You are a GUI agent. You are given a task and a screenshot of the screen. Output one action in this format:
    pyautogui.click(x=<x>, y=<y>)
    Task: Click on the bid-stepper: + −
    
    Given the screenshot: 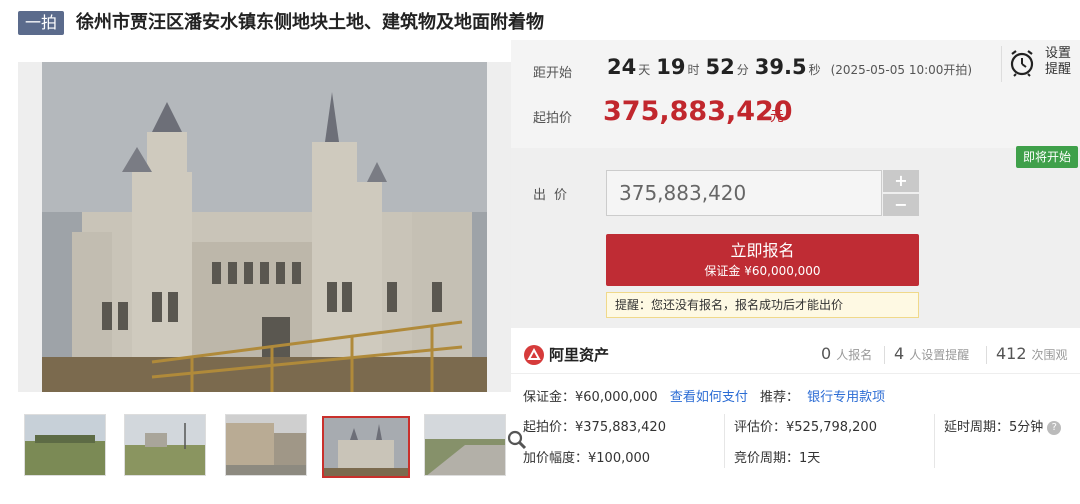 What is the action you would take?
    pyautogui.click(x=901, y=193)
    